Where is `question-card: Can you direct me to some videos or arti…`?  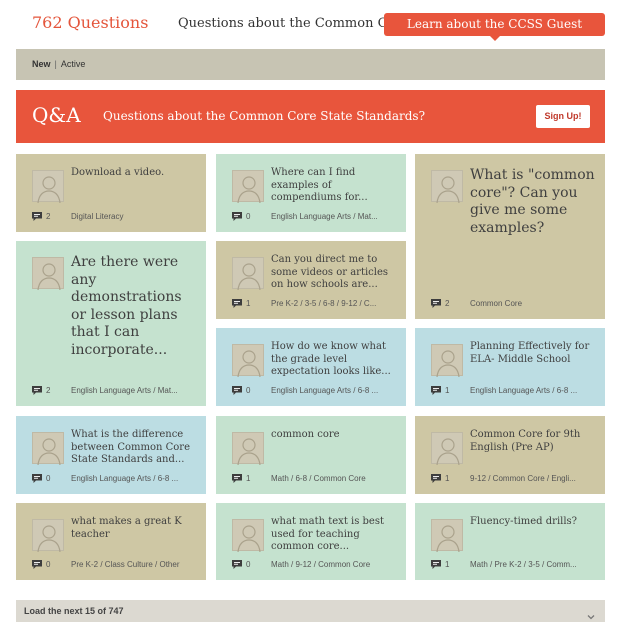
question-card: Can you direct me to some videos or arti… is located at coordinates (311, 280).